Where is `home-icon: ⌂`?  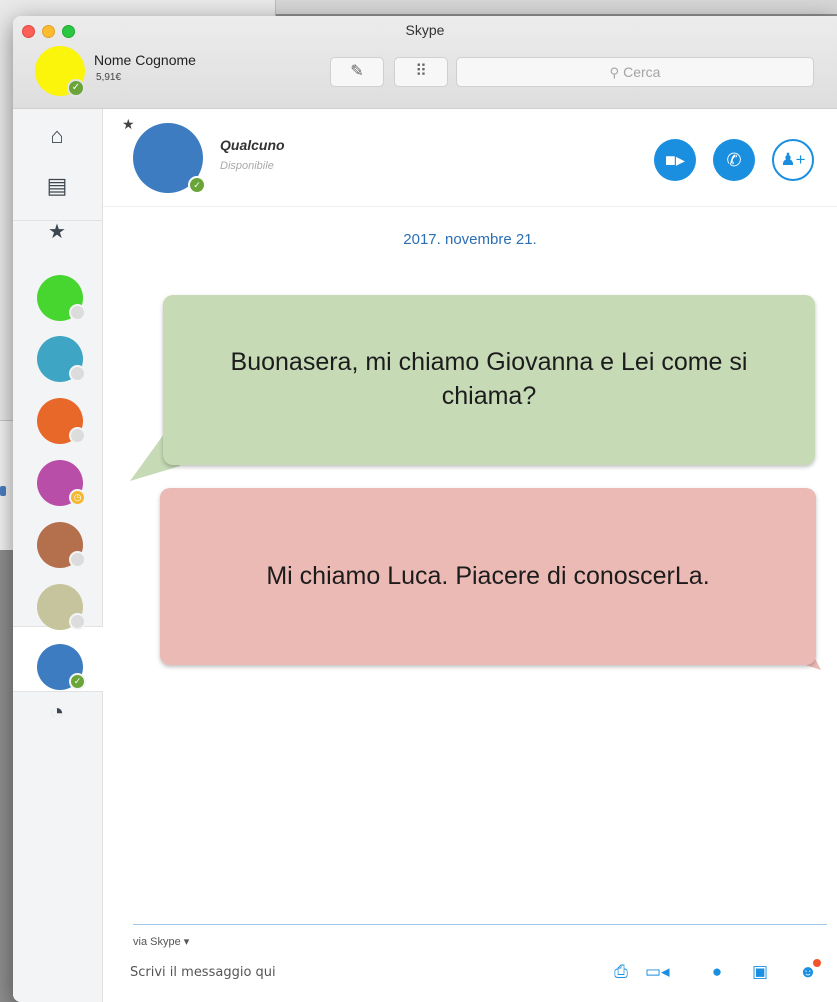
home-icon: ⌂ is located at coordinates (57, 136).